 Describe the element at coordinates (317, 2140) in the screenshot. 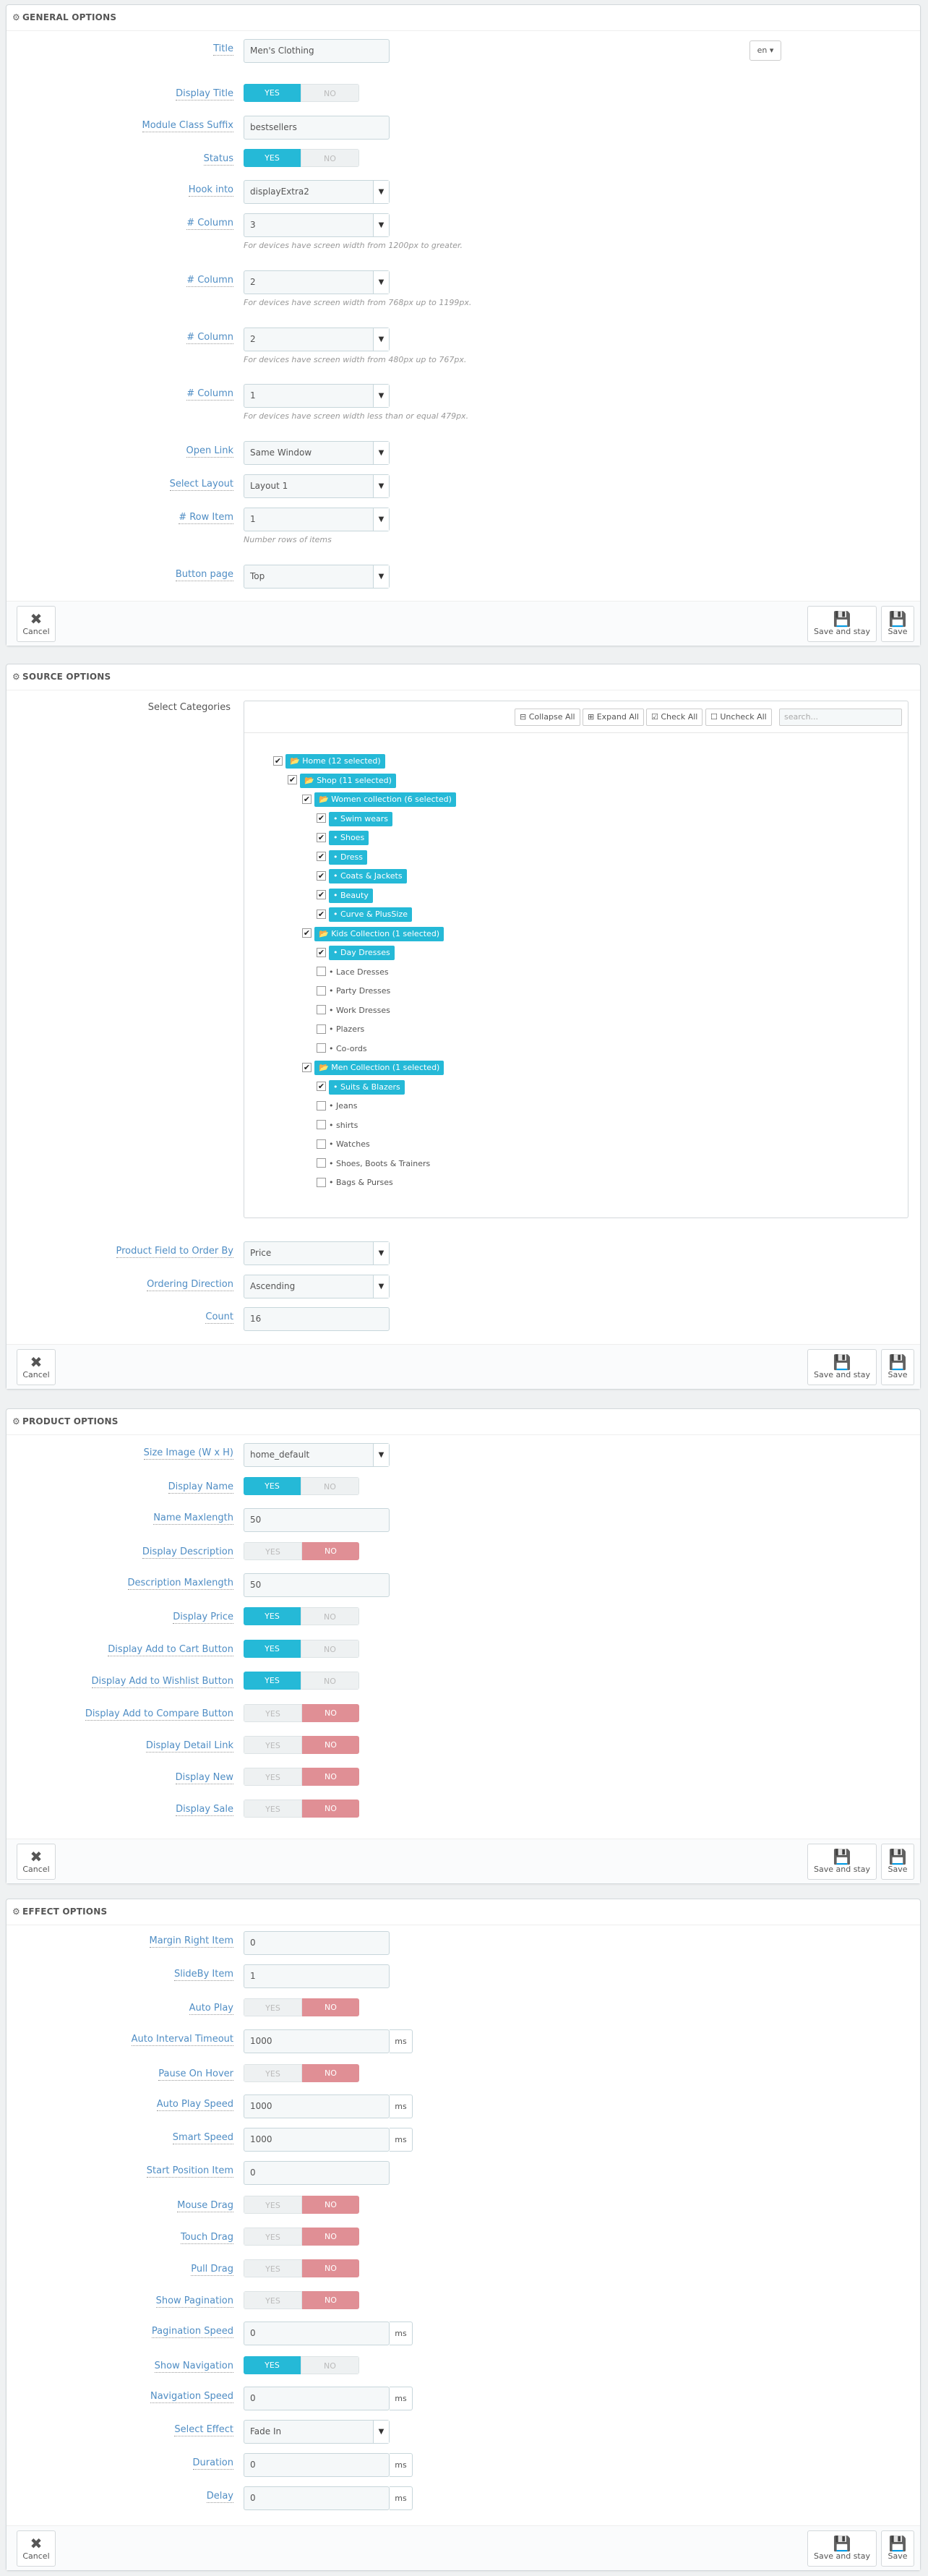

I see `smart-speed-input: 1000` at that location.